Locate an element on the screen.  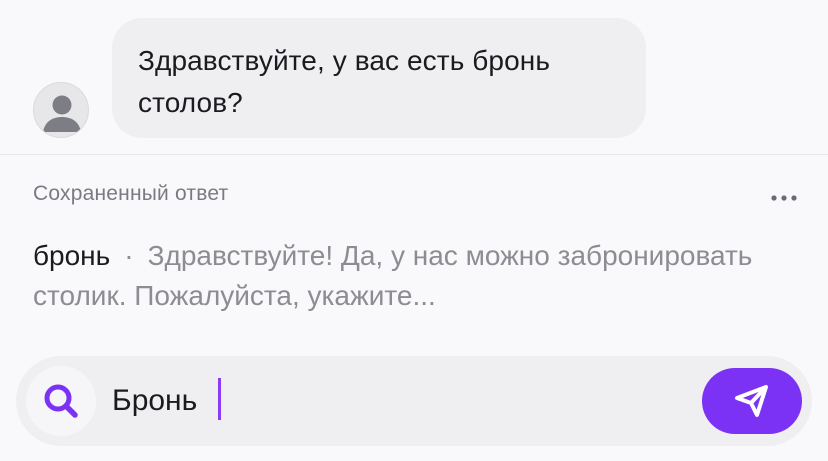
search-icon is located at coordinates (61, 401).